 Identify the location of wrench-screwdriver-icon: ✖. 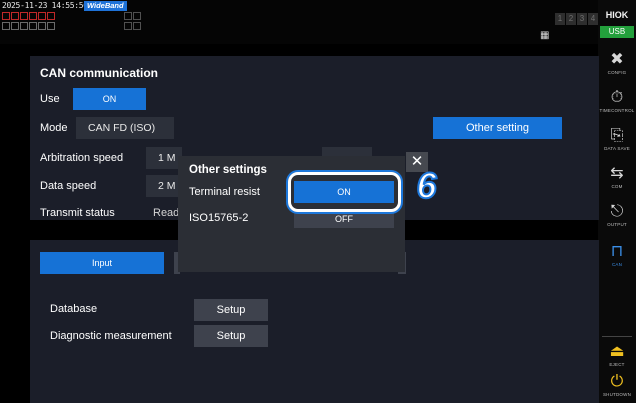
(617, 59).